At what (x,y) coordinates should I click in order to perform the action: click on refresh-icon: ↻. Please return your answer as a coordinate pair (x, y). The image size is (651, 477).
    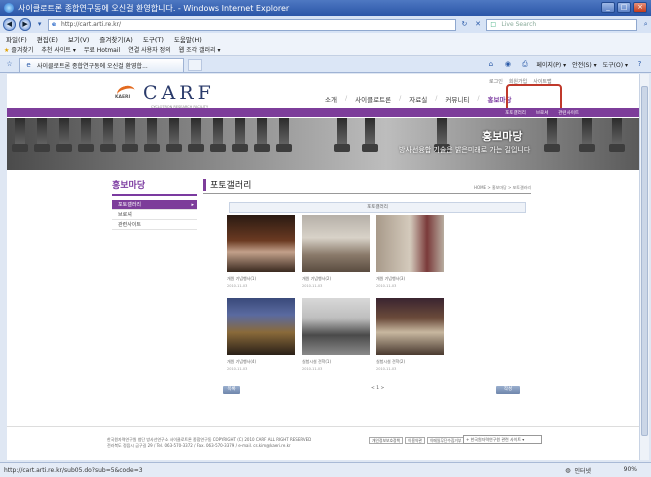
    Looking at the image, I should click on (464, 24).